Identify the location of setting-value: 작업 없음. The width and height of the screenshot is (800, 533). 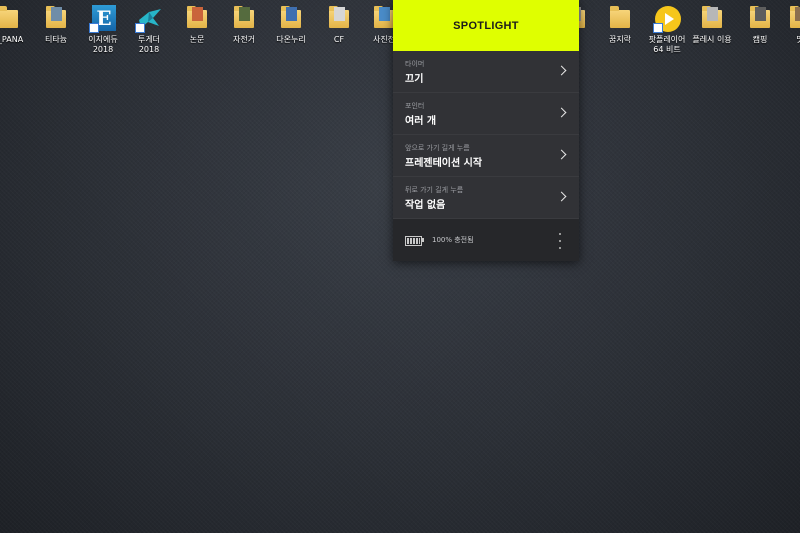
(425, 205).